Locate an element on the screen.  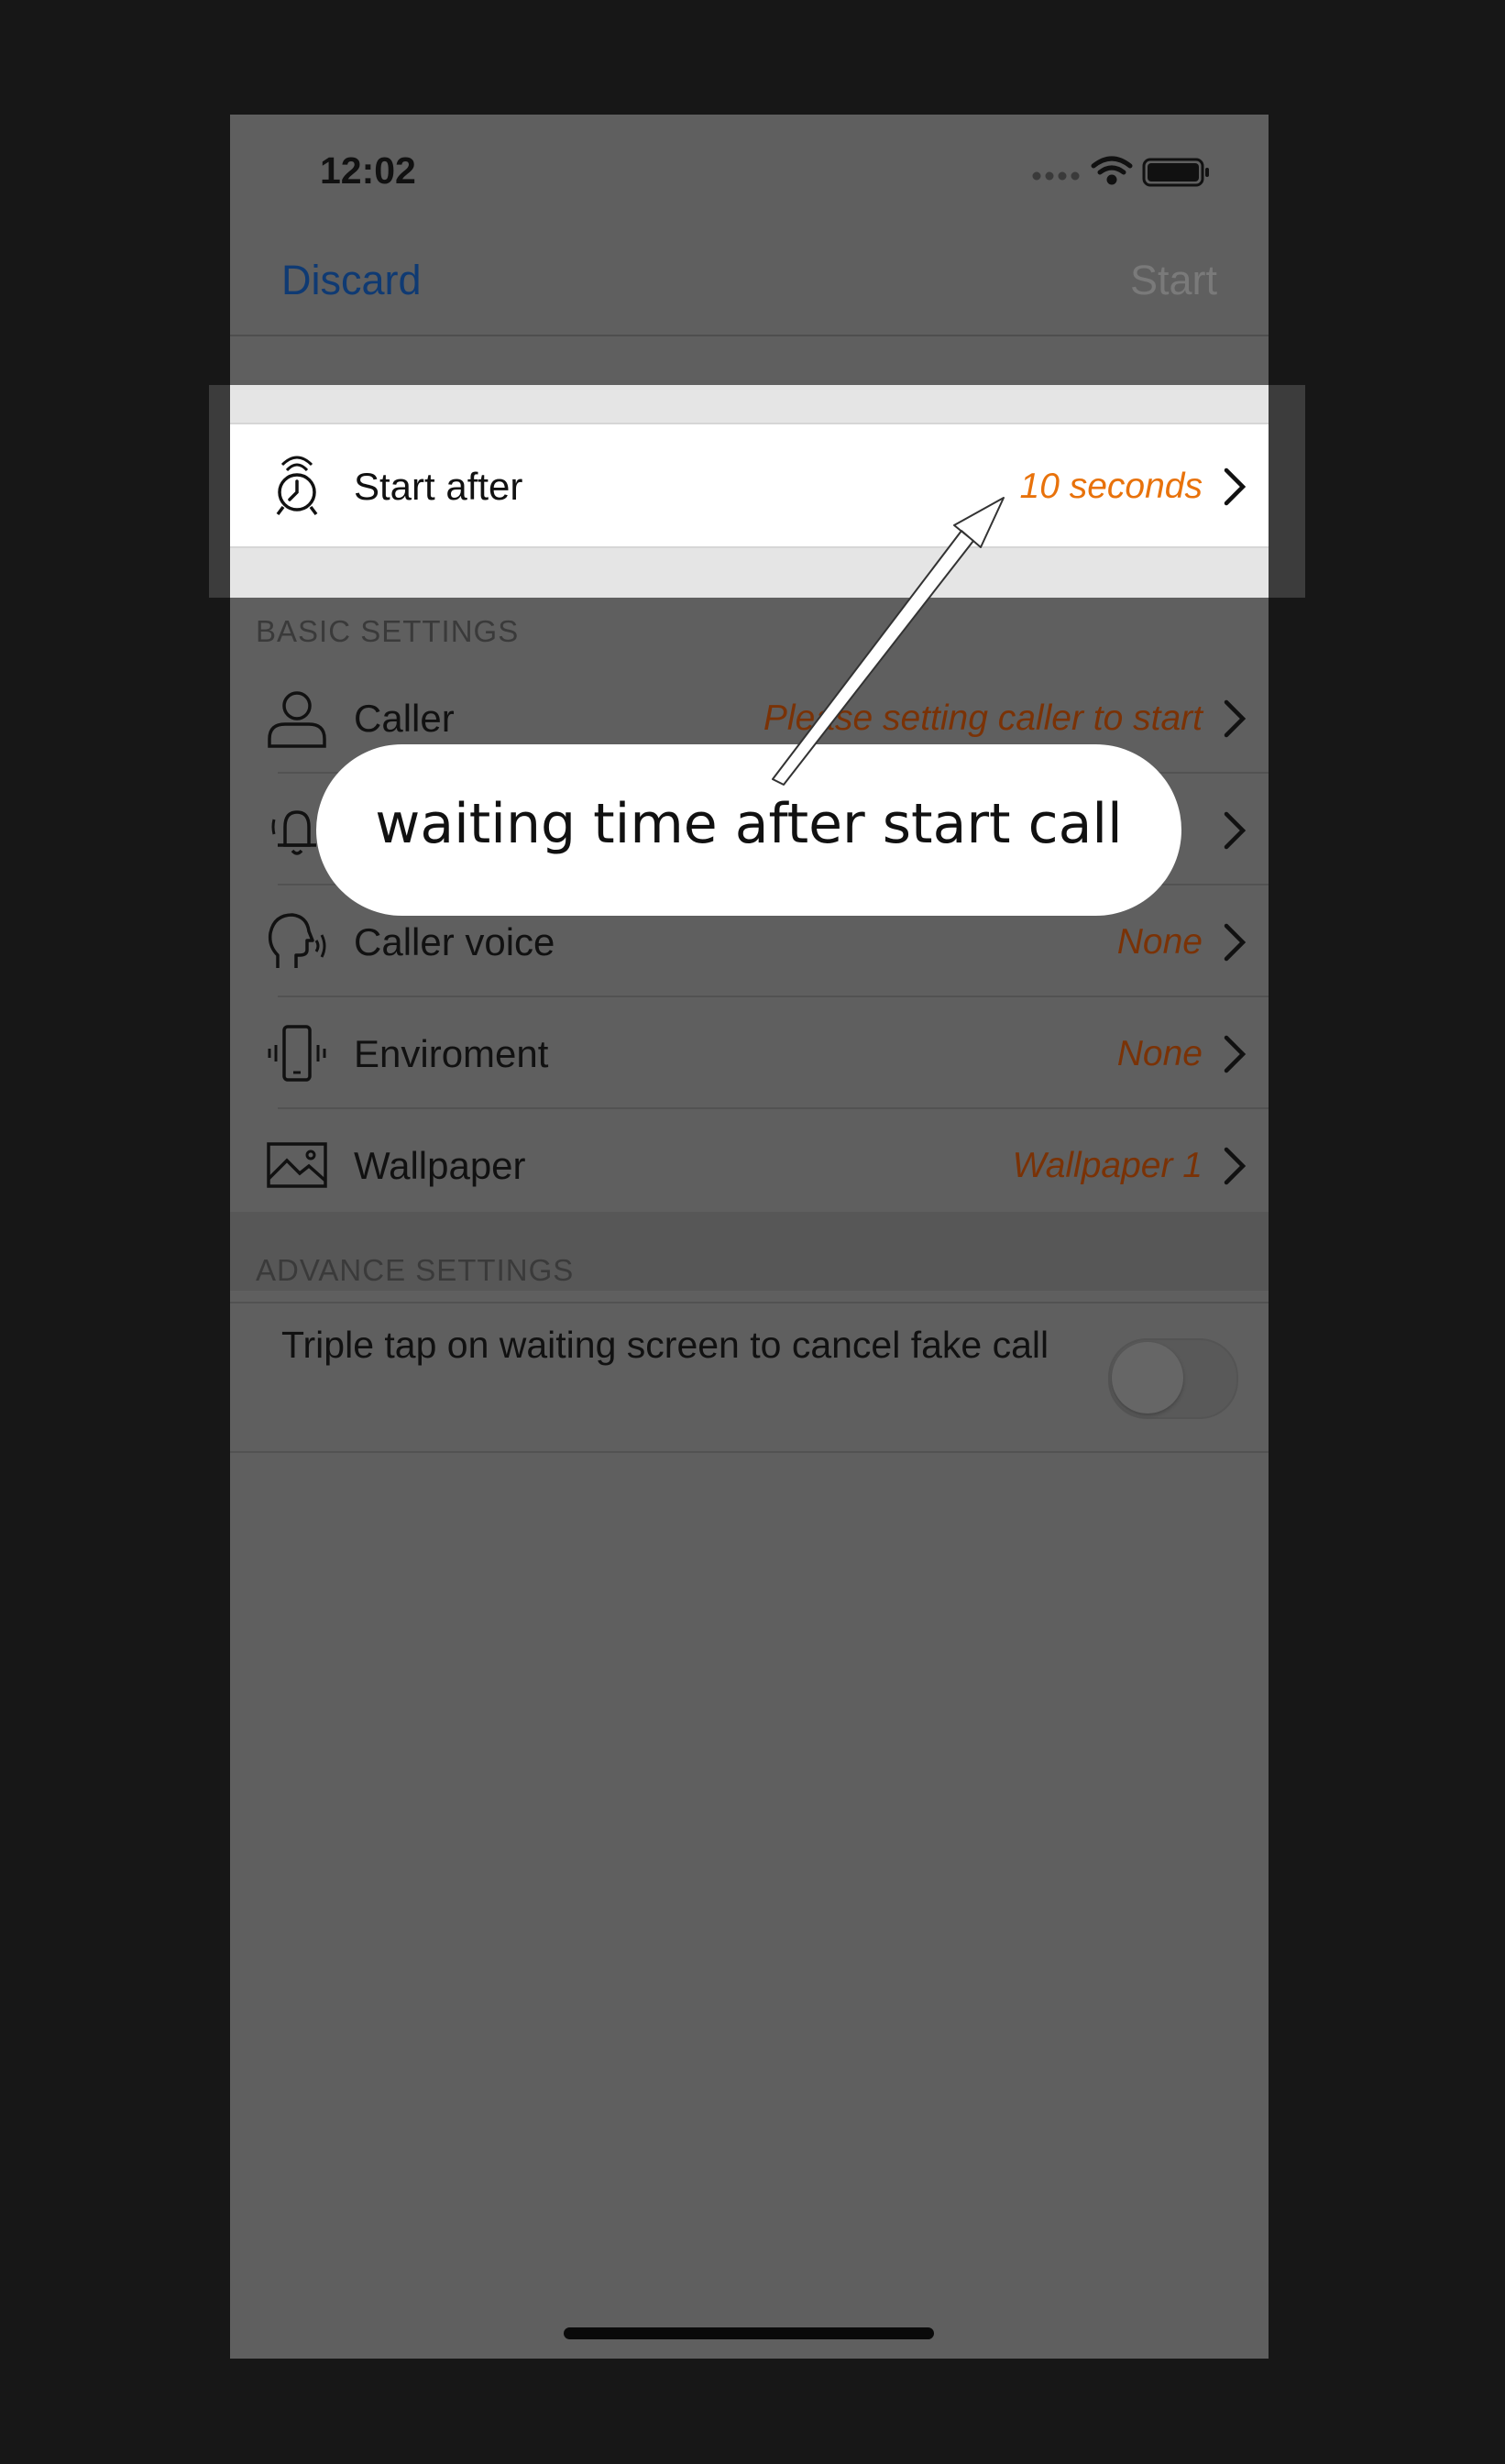
callout-bubble: waiting time after start call is located at coordinates (749, 830).